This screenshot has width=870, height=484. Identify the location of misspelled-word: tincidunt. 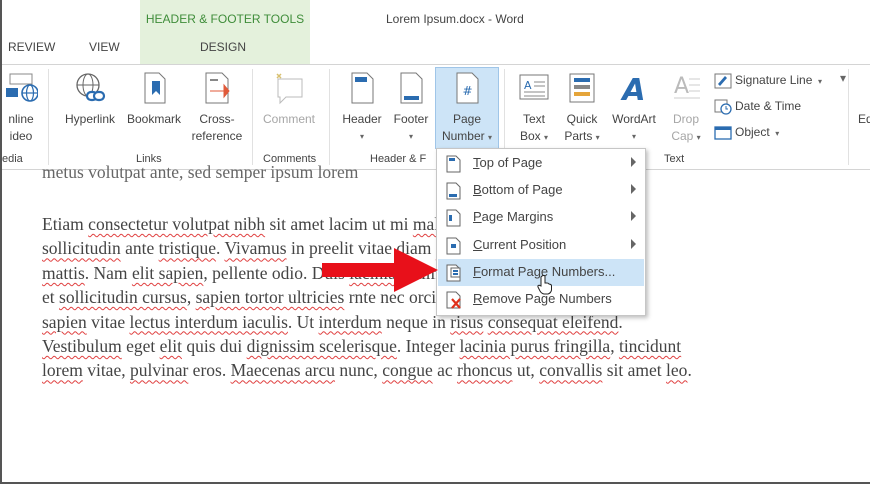
(650, 346).